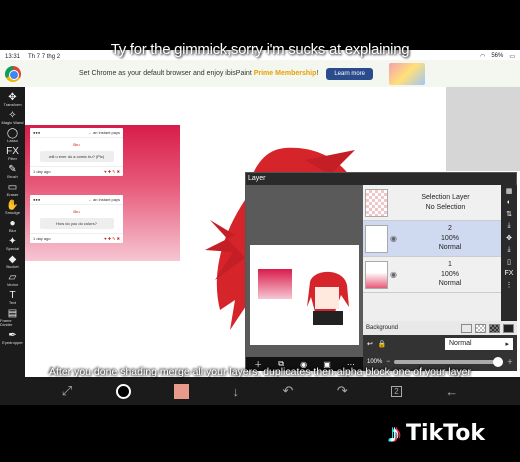 The image size is (520, 462). What do you see at coordinates (508, 328) in the screenshot?
I see `bg-black-swatch` at bounding box center [508, 328].